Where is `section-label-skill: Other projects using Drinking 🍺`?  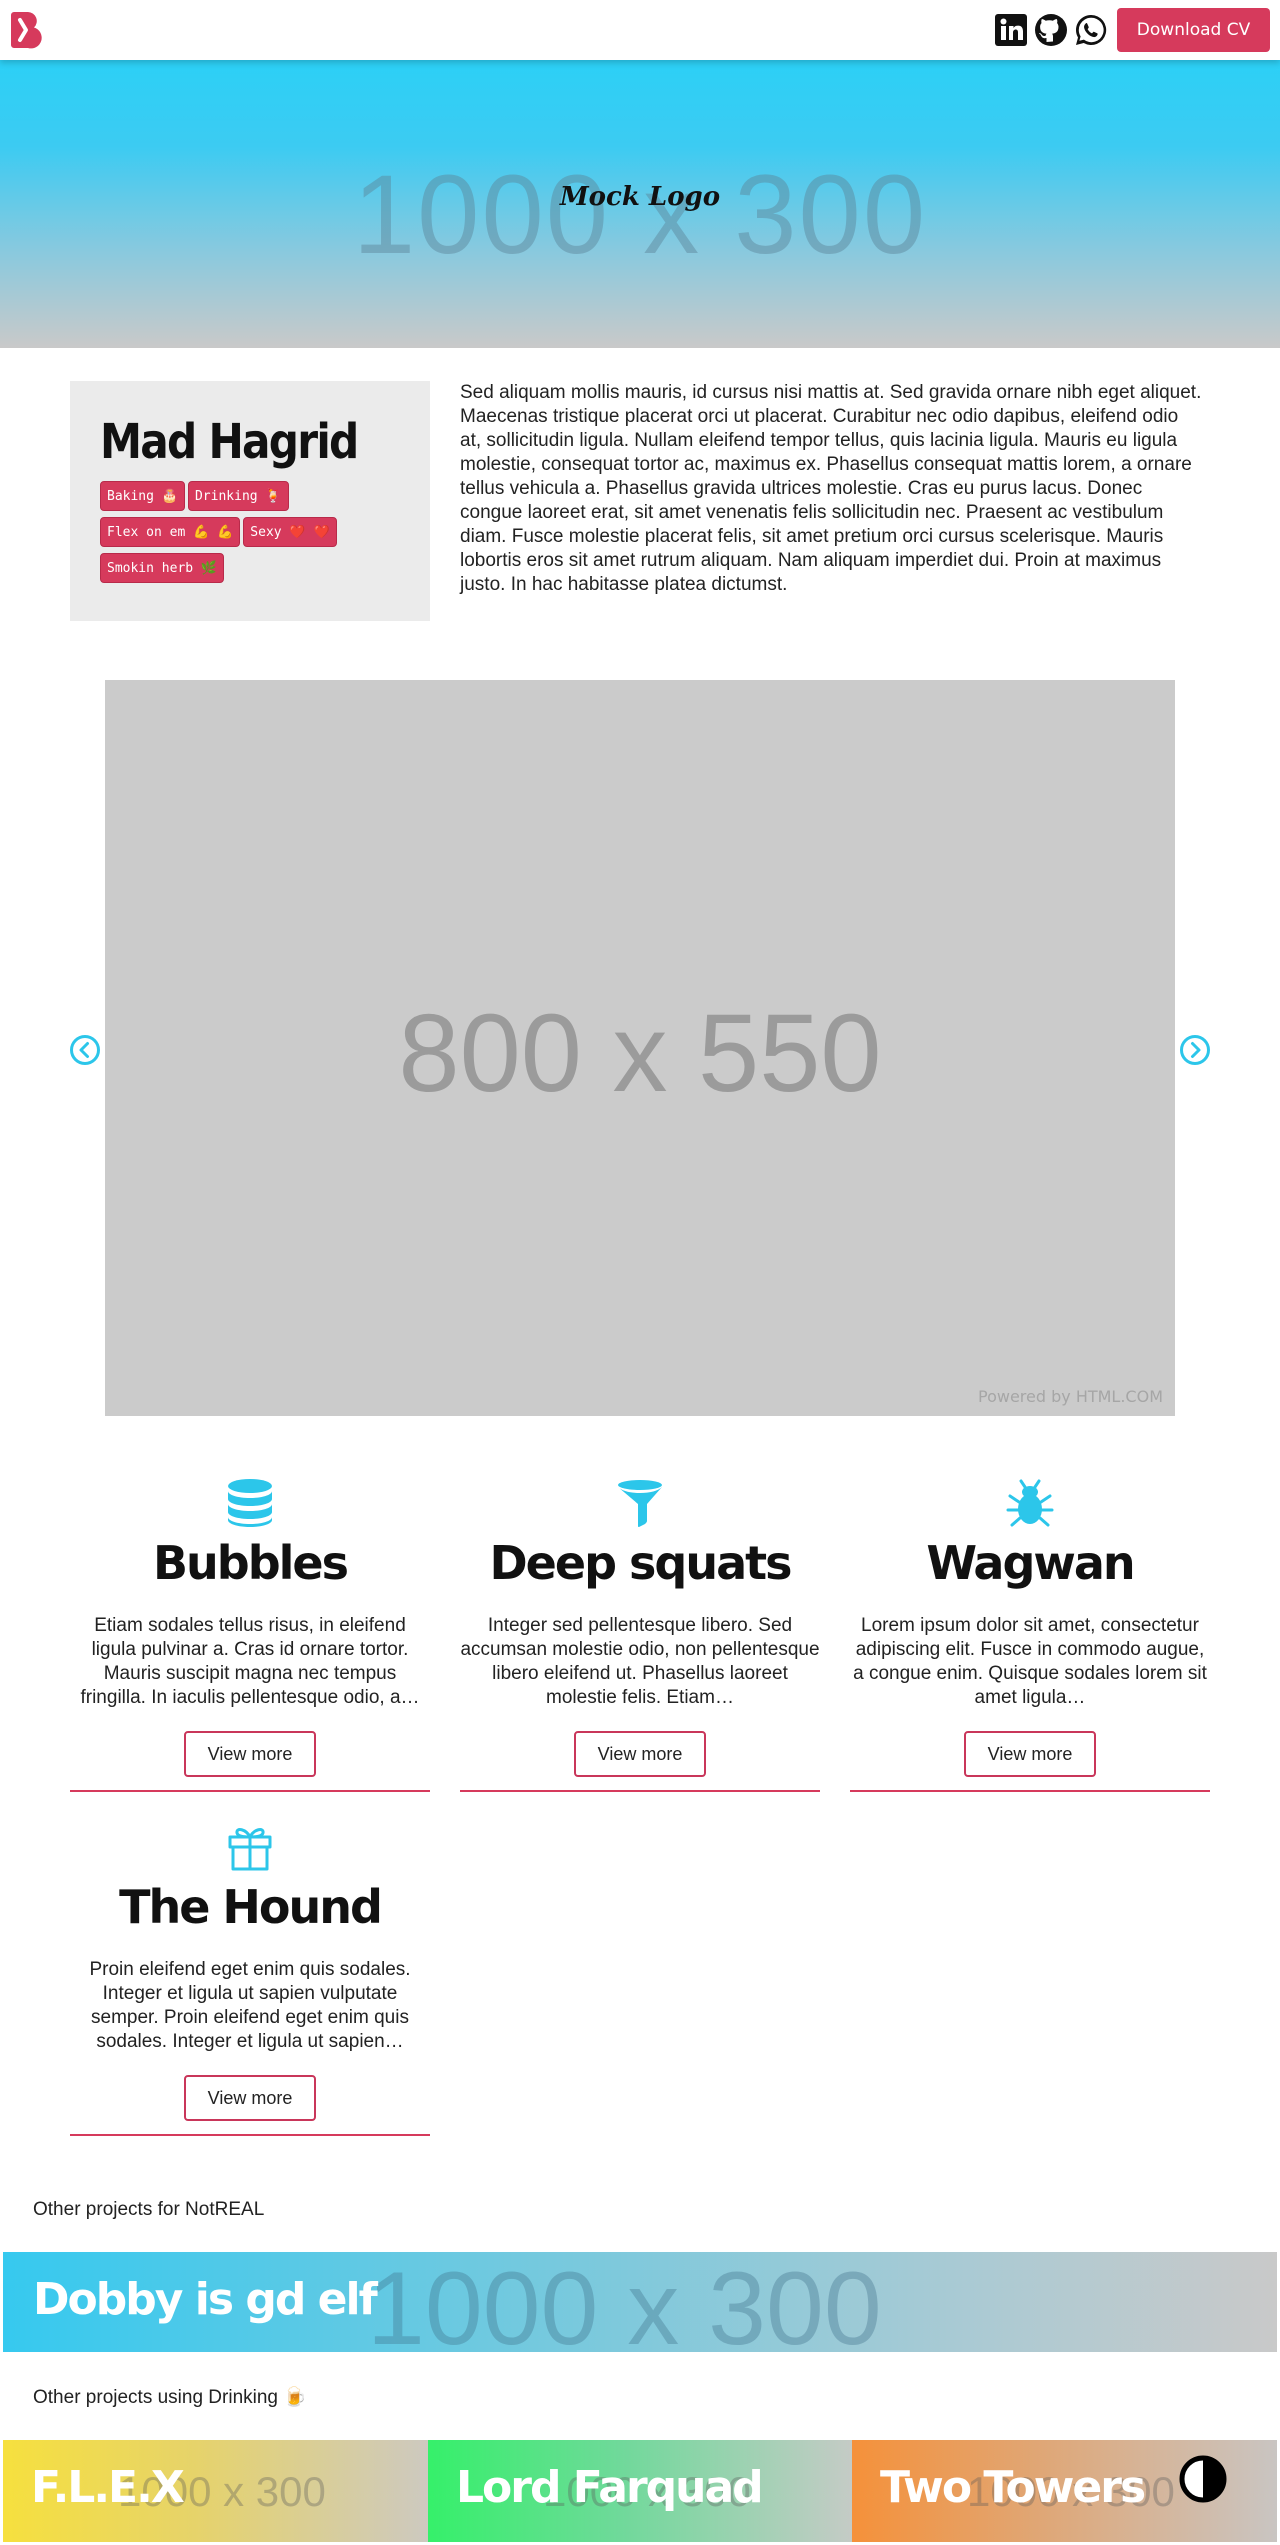
section-label-skill: Other projects using Drinking 🍺 is located at coordinates (170, 2397).